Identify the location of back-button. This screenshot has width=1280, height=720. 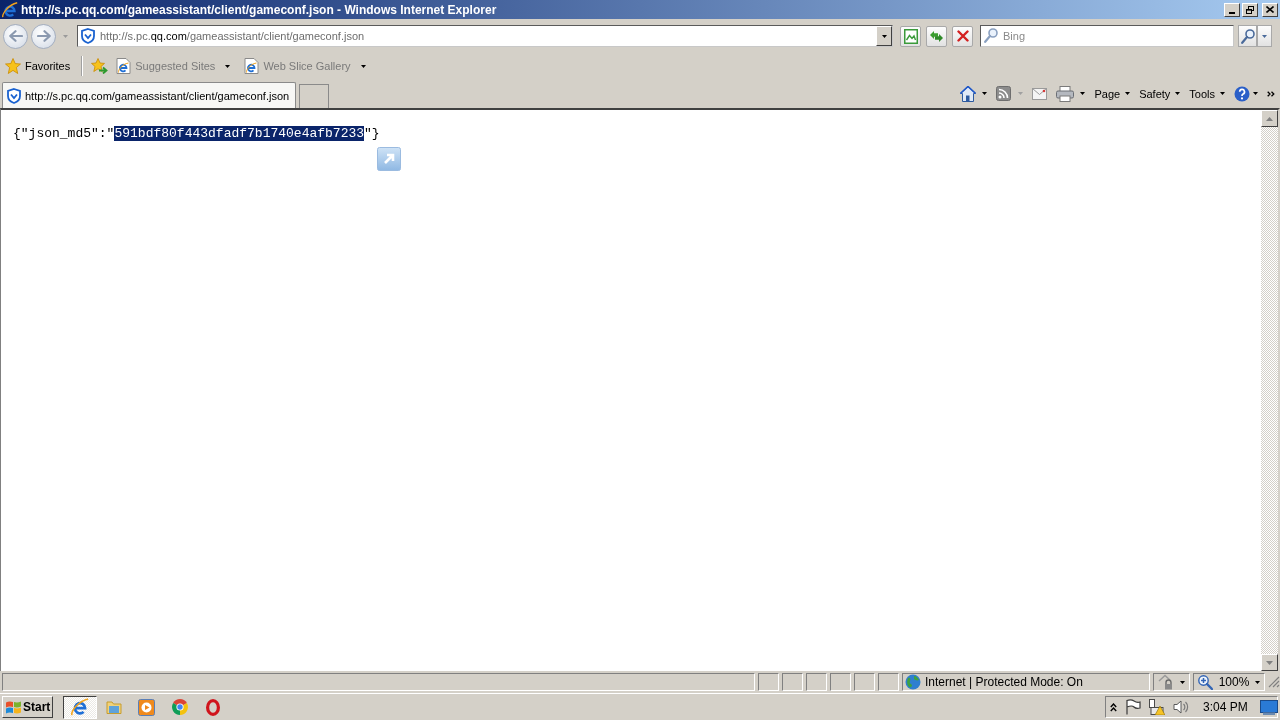
(15, 36).